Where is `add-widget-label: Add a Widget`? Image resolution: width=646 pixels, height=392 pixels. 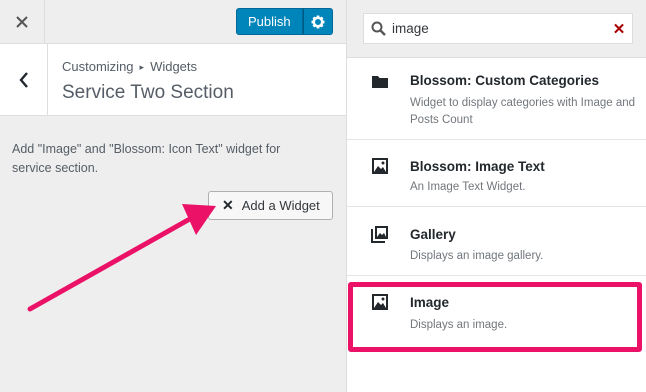
add-widget-label: Add a Widget is located at coordinates (280, 205).